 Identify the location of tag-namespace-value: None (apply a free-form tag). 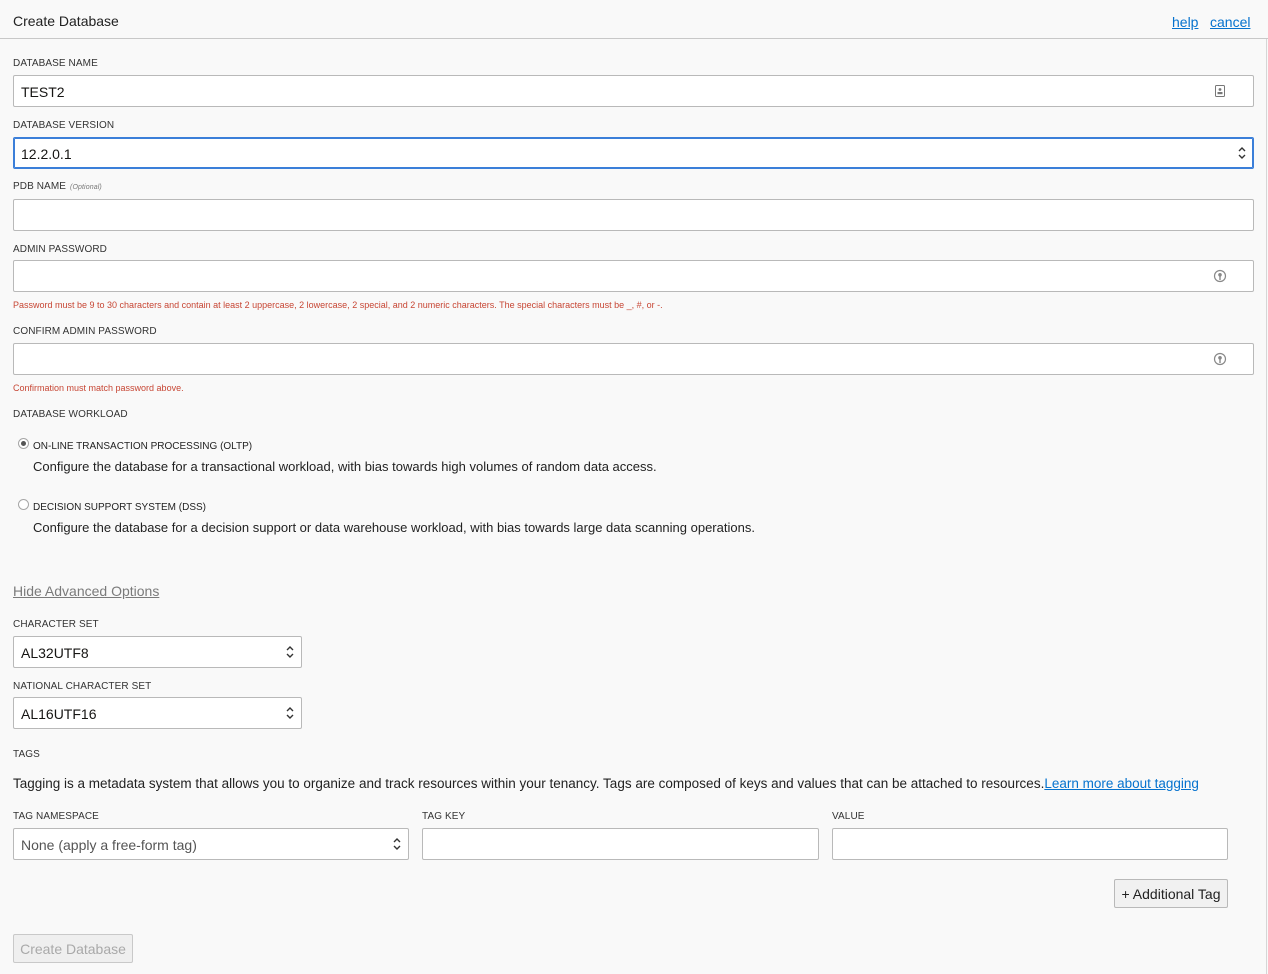
(109, 845).